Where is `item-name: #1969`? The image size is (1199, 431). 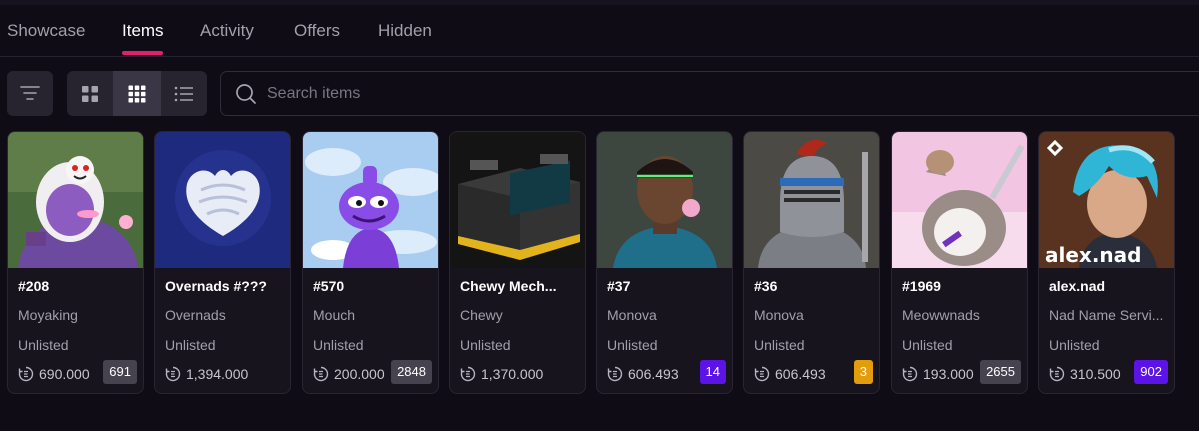
item-name: #1969 is located at coordinates (921, 286).